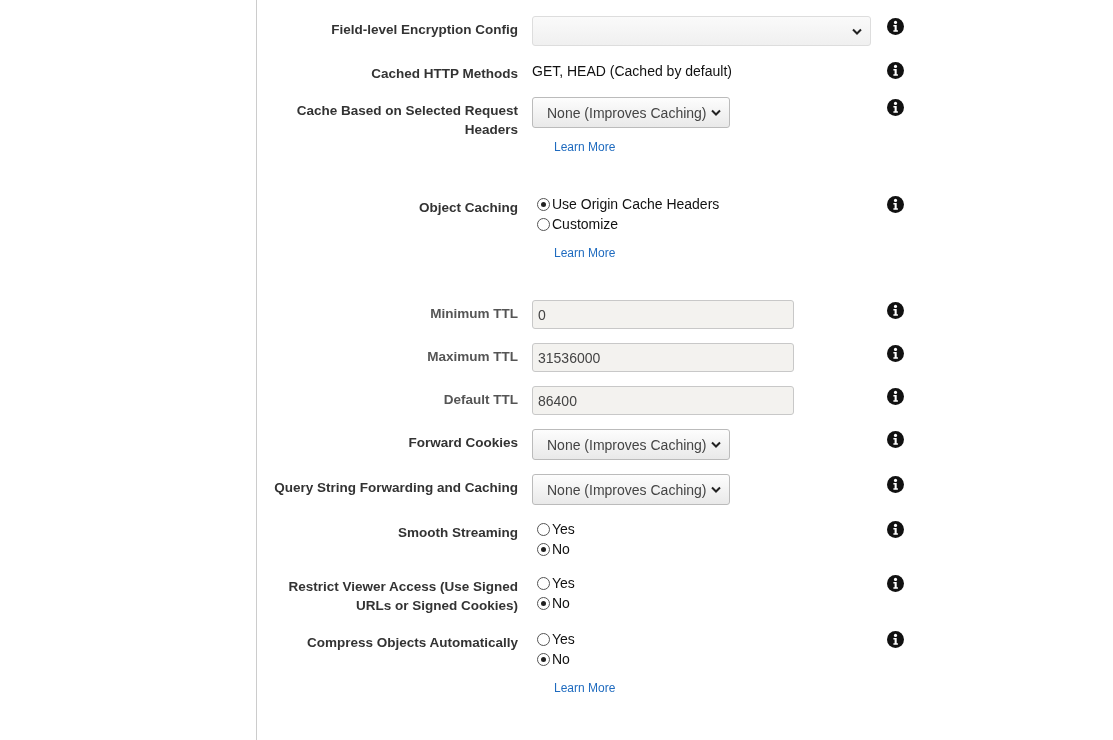 The height and width of the screenshot is (740, 1113). What do you see at coordinates (424, 30) in the screenshot?
I see `field-label: Field-level Encryption Config` at bounding box center [424, 30].